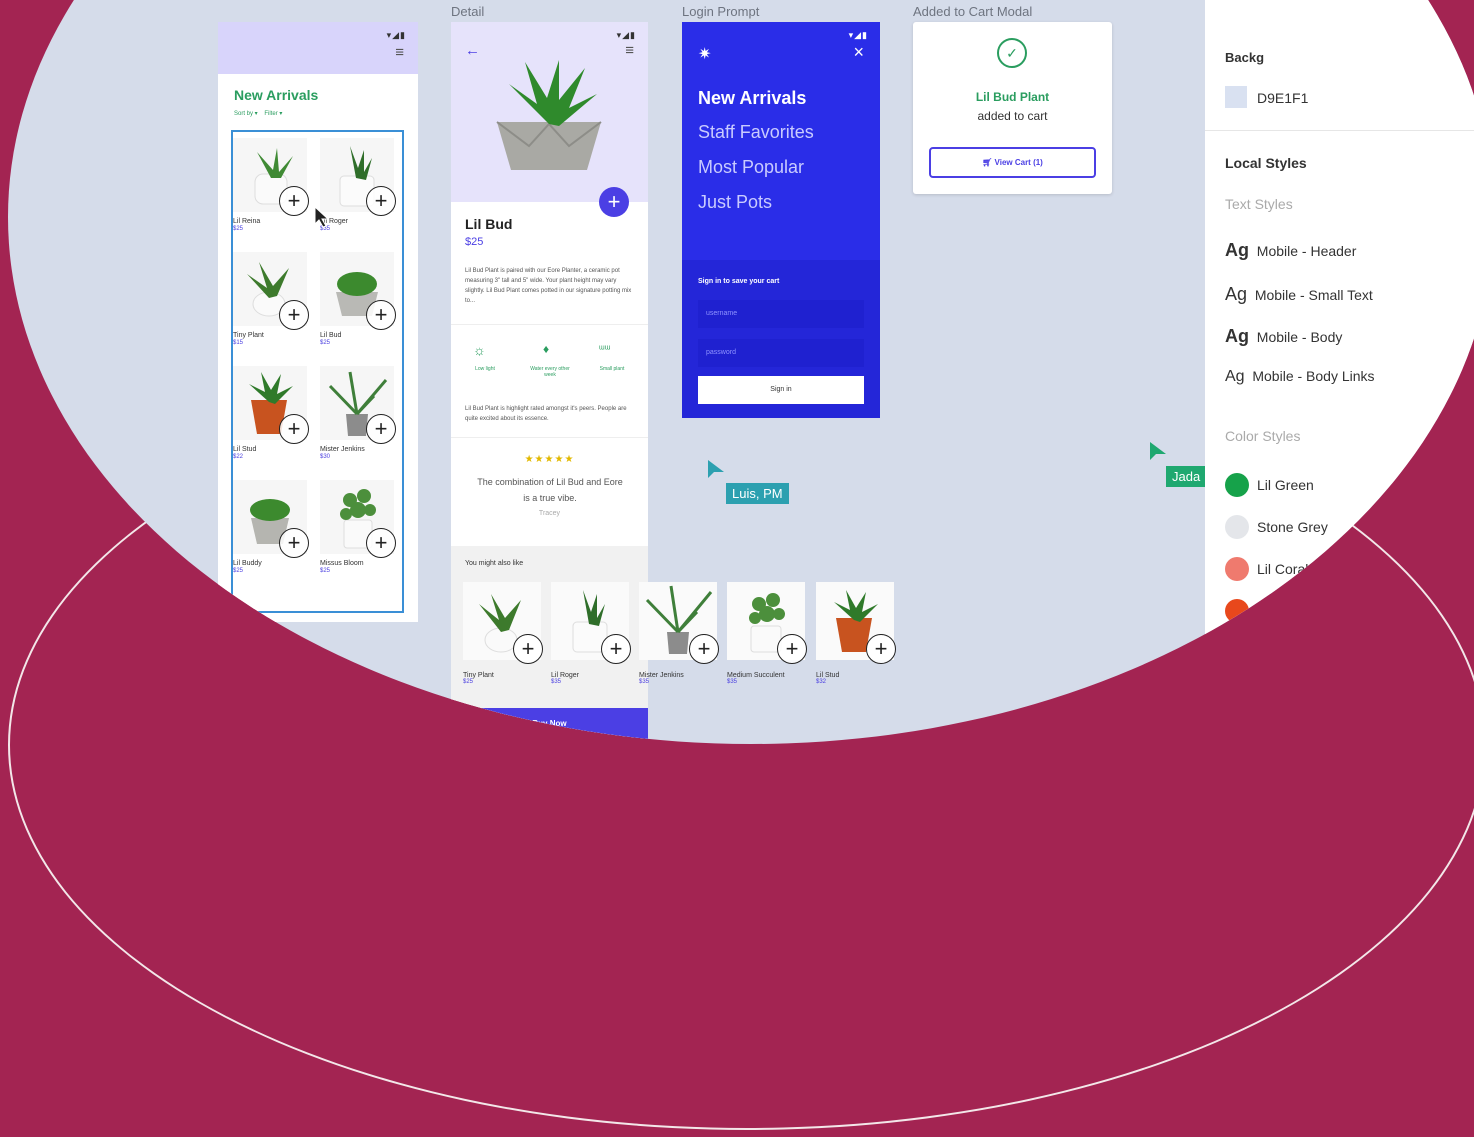 The height and width of the screenshot is (1137, 1474). I want to click on recommendation-card: + Lil Stud $32, so click(856, 633).